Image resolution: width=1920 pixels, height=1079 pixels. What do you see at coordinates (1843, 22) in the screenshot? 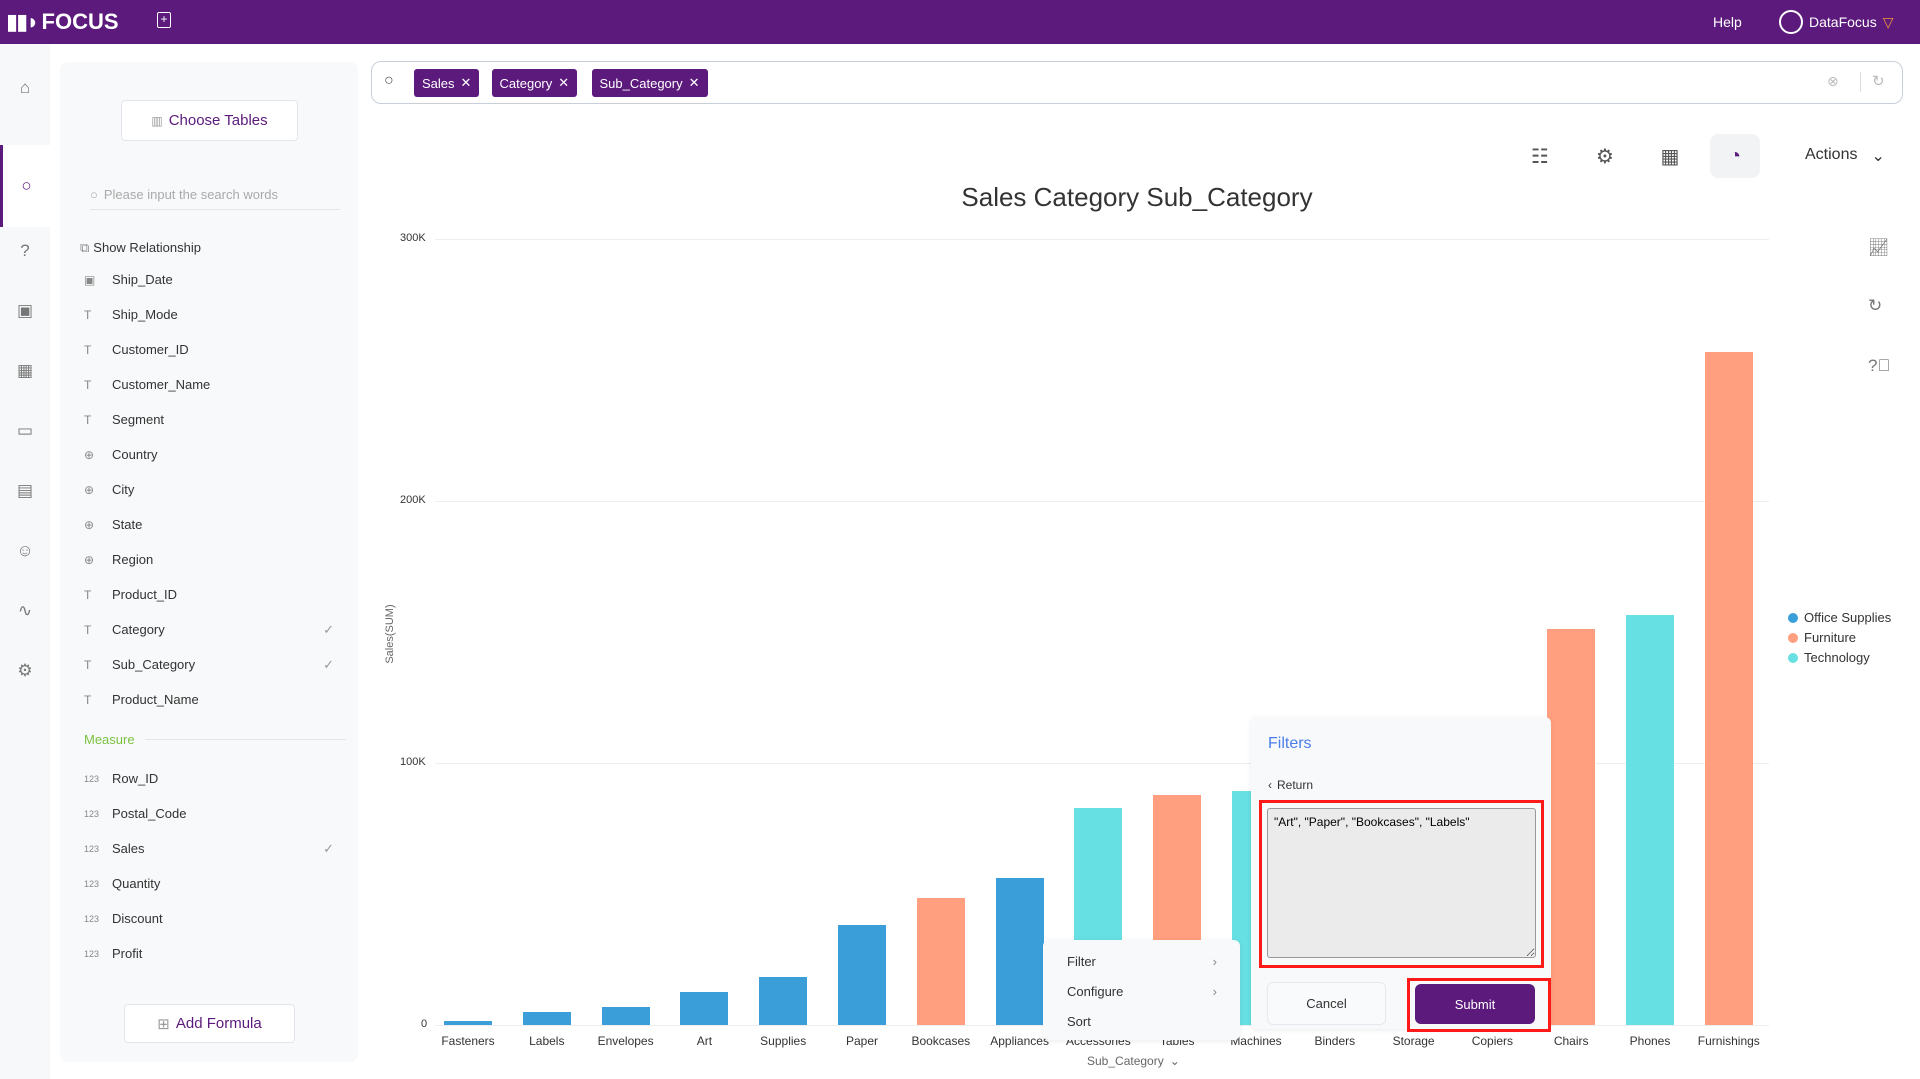
I see `user-name: DataFocus` at bounding box center [1843, 22].